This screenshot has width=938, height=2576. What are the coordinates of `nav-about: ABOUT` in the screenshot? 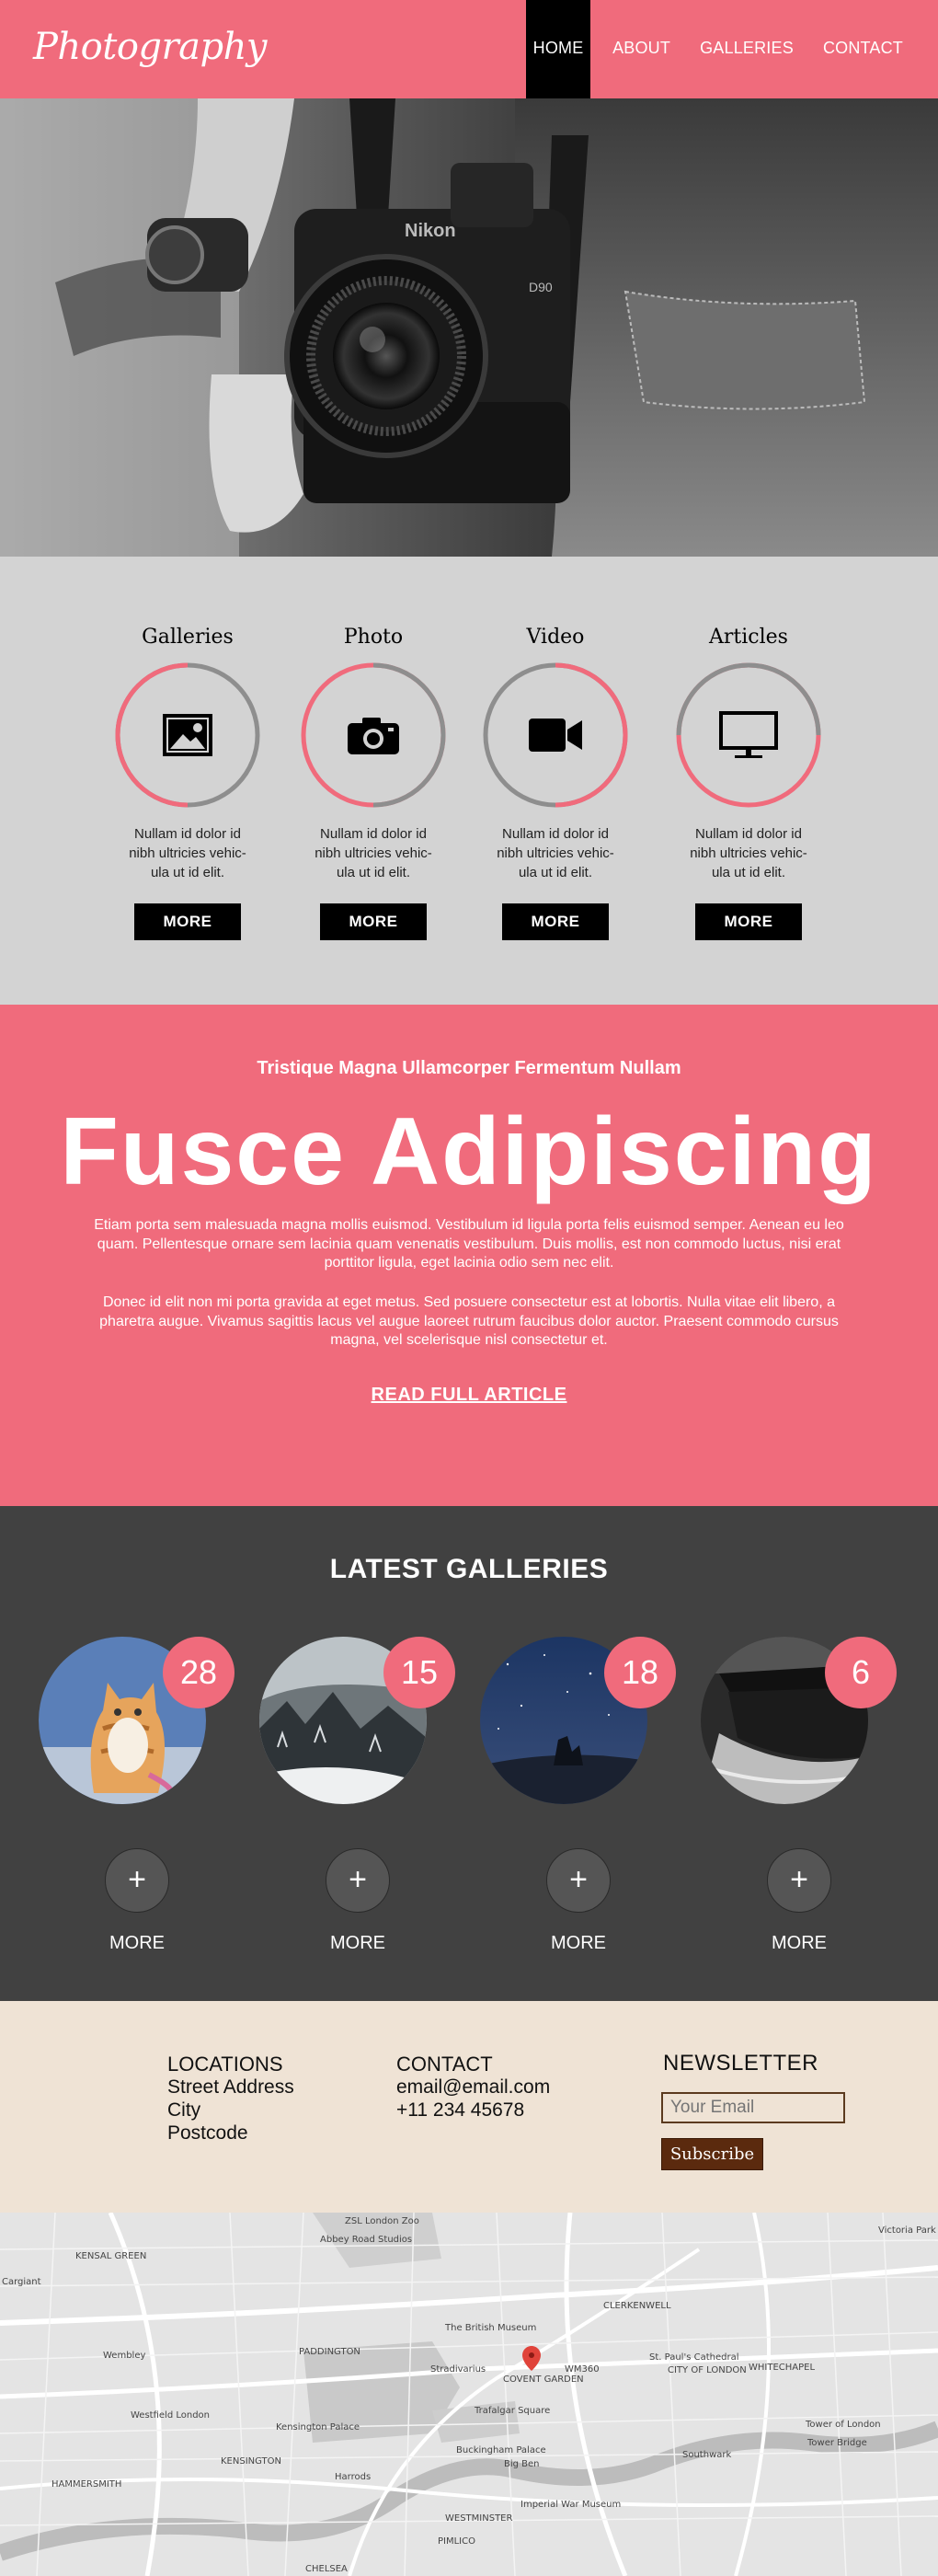 It's located at (642, 51).